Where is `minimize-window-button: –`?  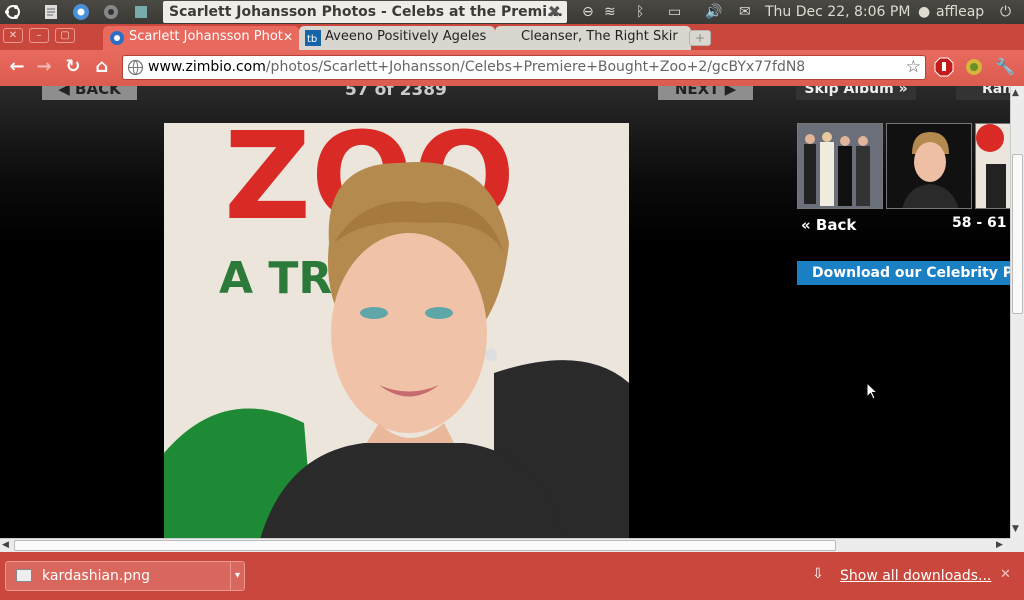
minimize-window-button: – is located at coordinates (39, 35).